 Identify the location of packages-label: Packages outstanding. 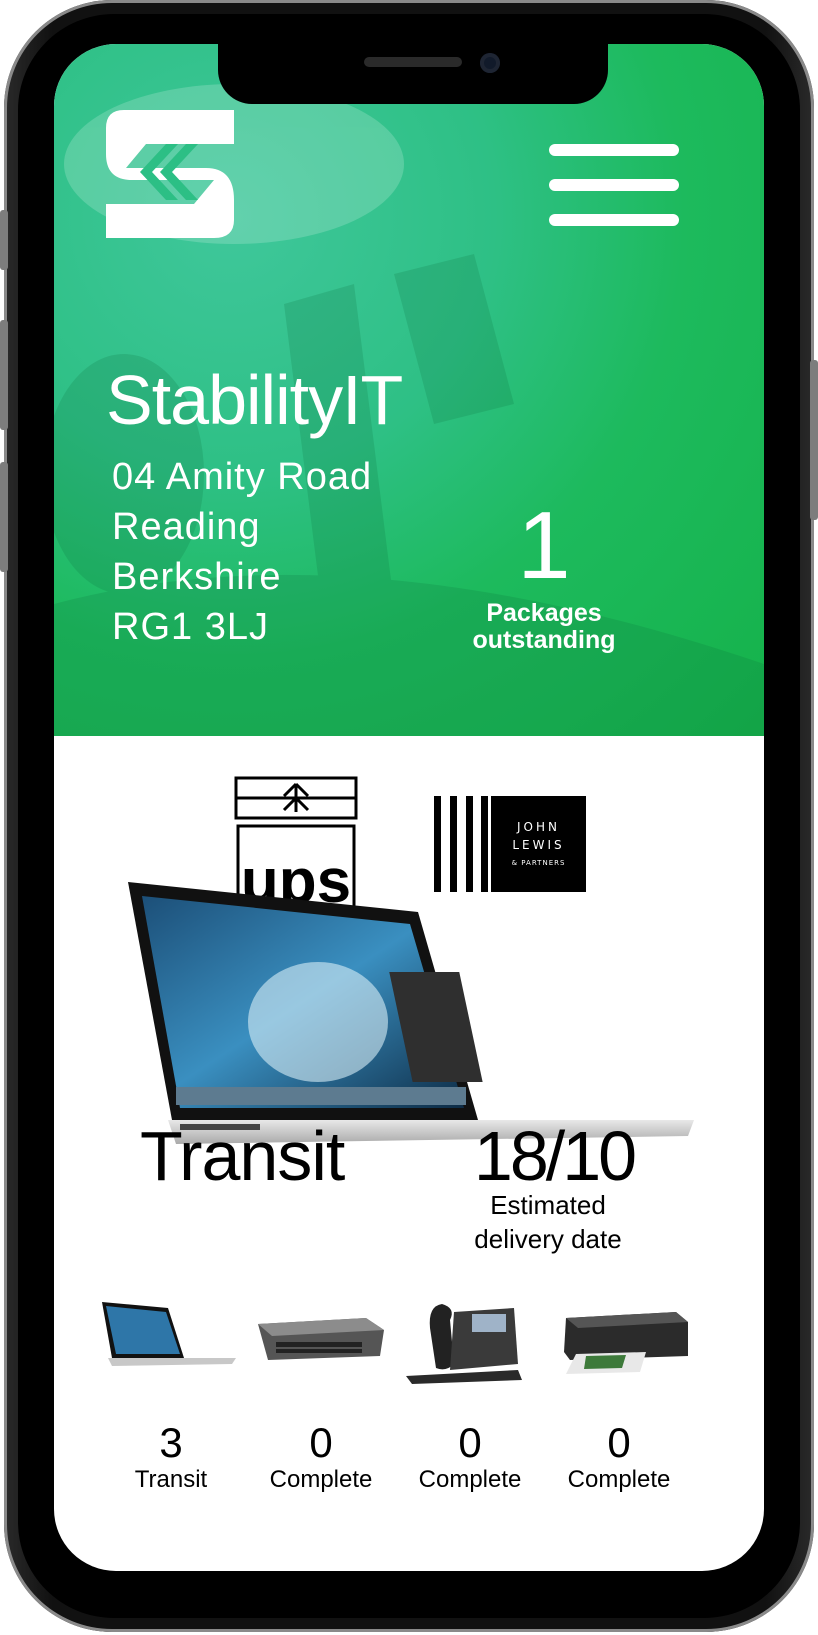
(544, 626).